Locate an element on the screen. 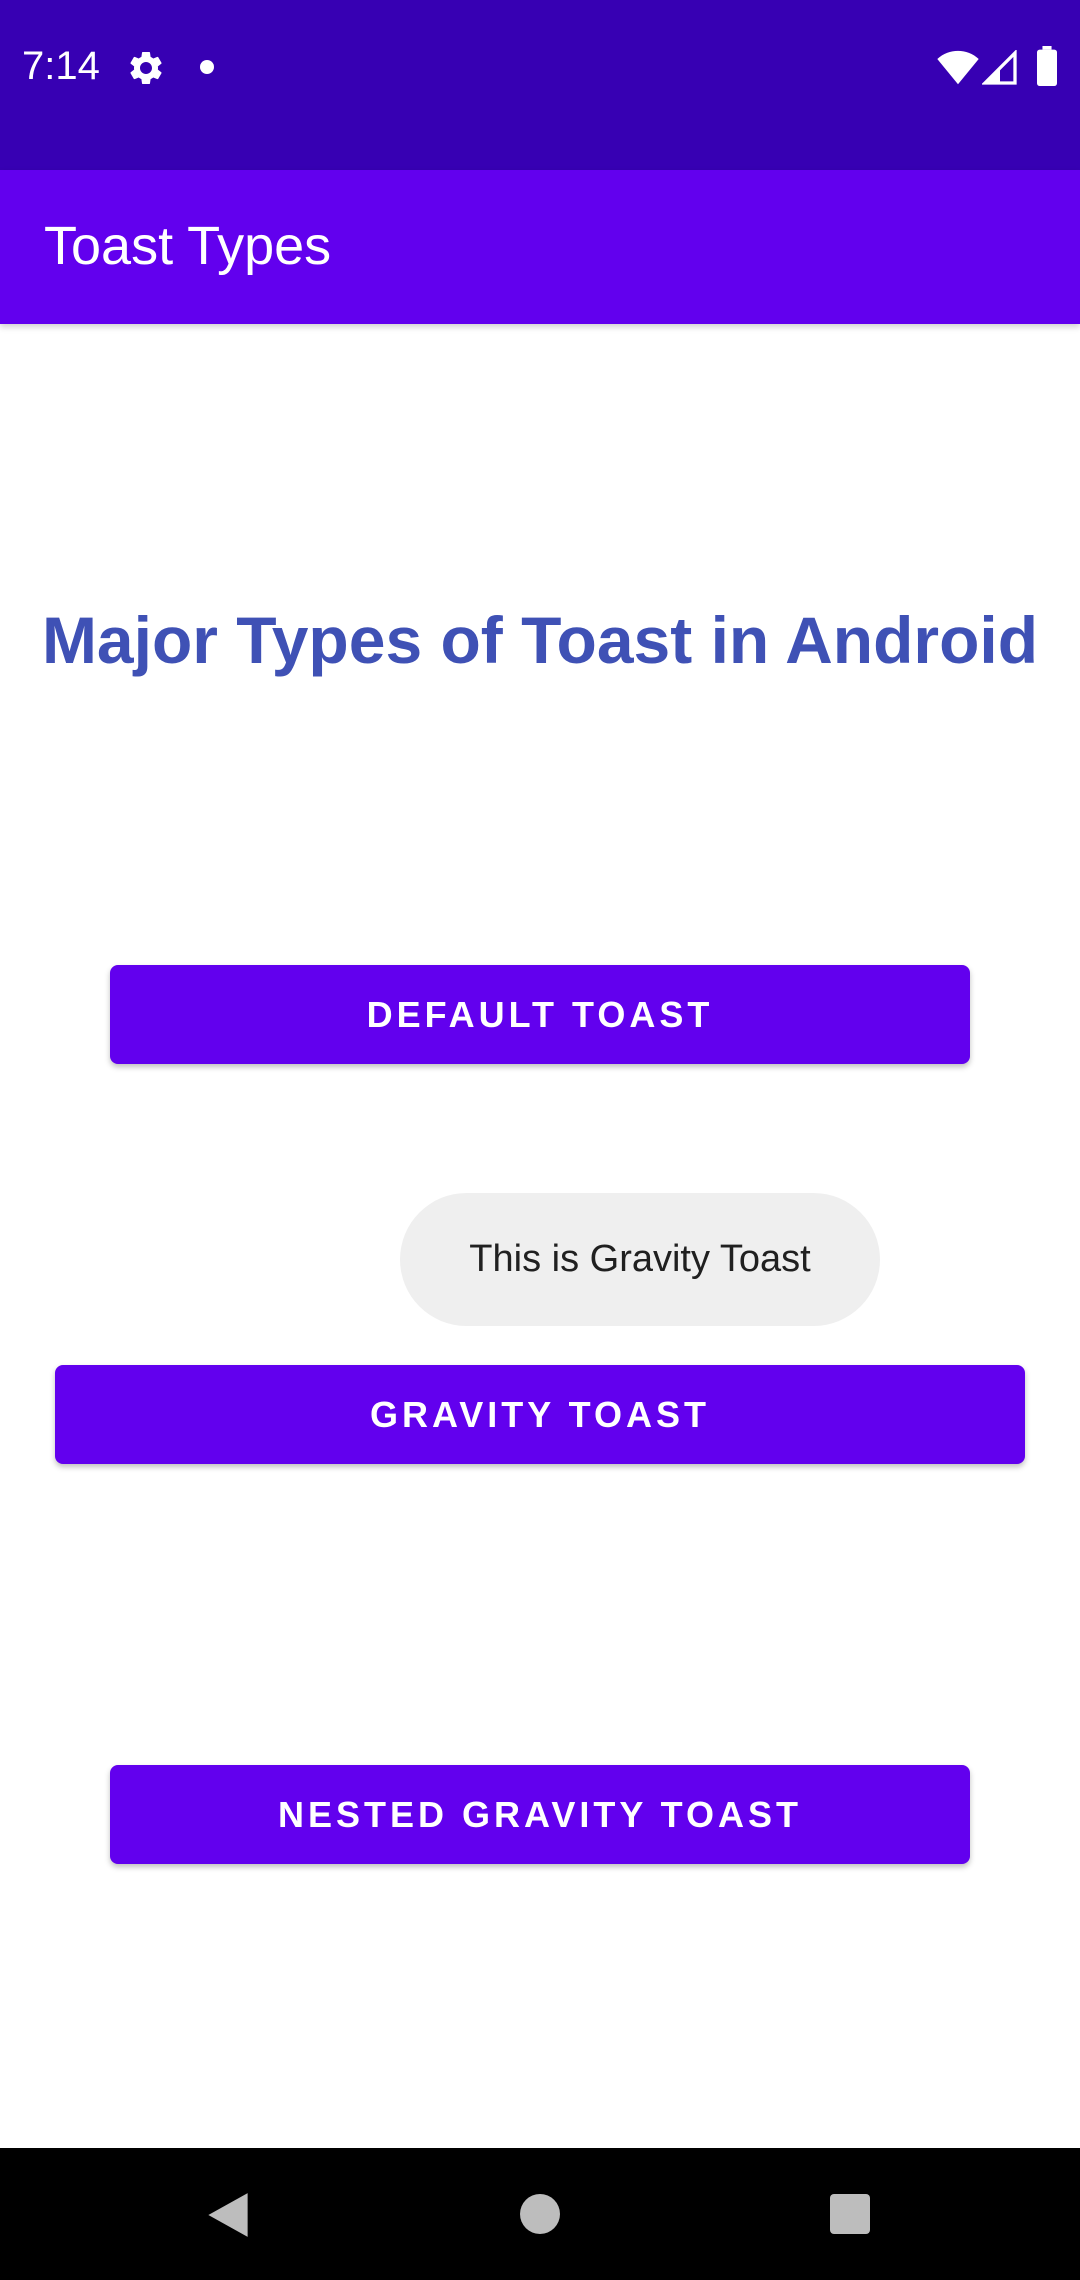  status-bar: 7:14 is located at coordinates (540, 85).